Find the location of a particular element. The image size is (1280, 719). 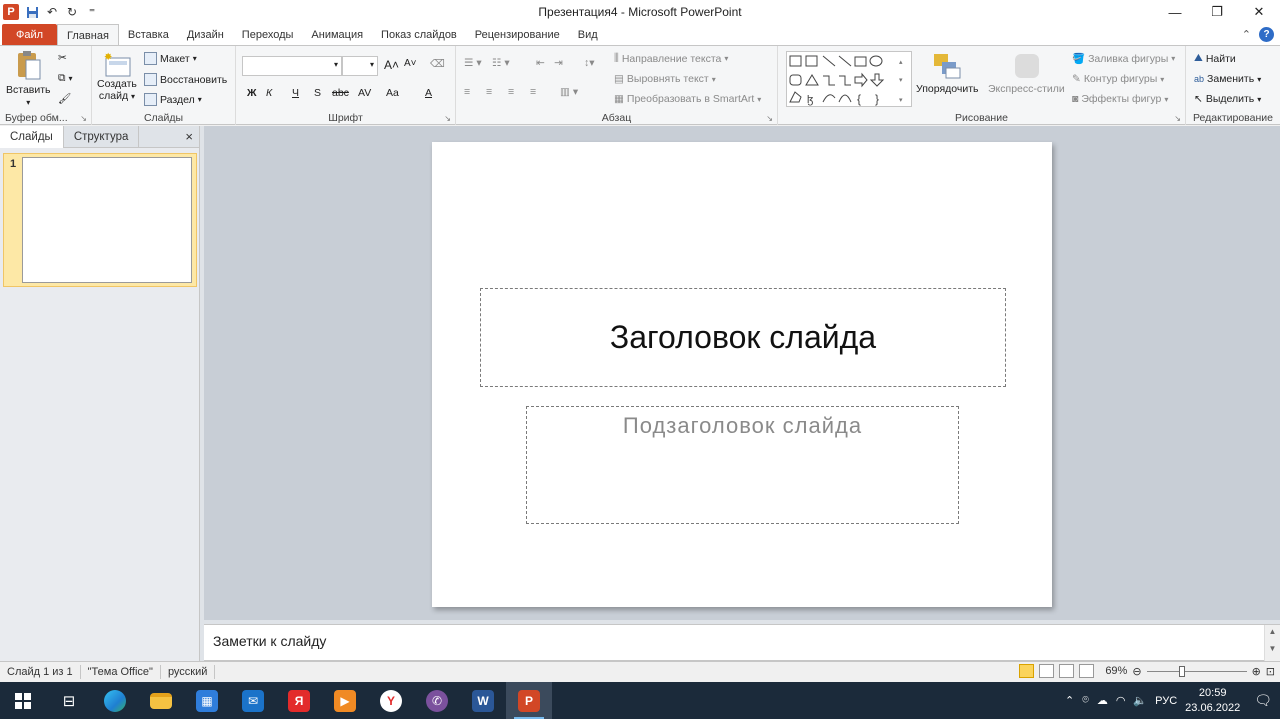

scroll-up-icon: ▲ is located at coordinates (1272, 631).